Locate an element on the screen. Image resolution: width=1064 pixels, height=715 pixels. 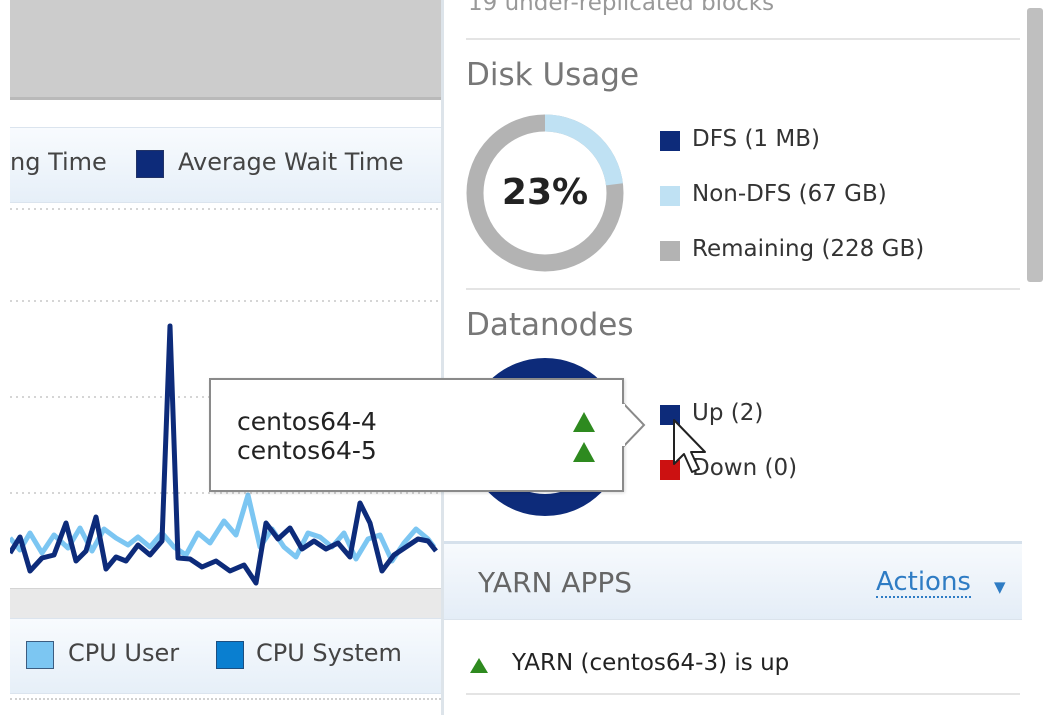
chart-header-strip is located at coordinates (225, 50).